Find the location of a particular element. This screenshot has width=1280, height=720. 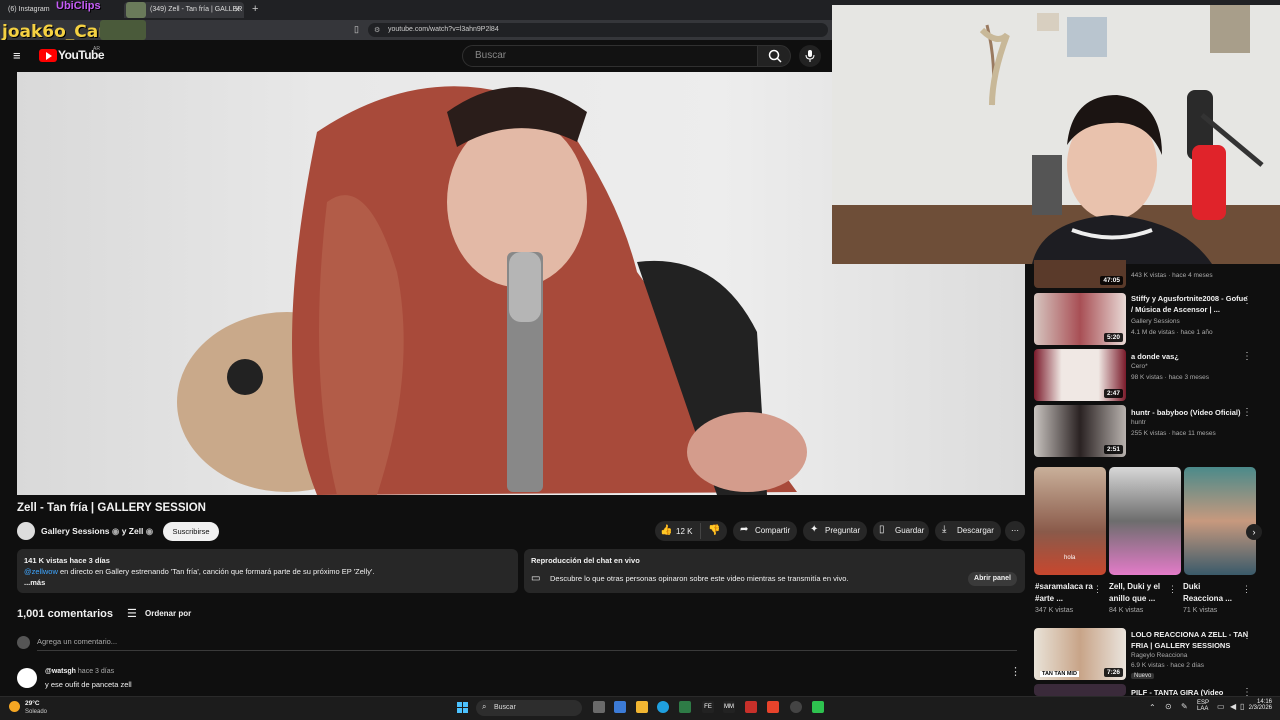

play-triangle is located at coordinates (49, 56).